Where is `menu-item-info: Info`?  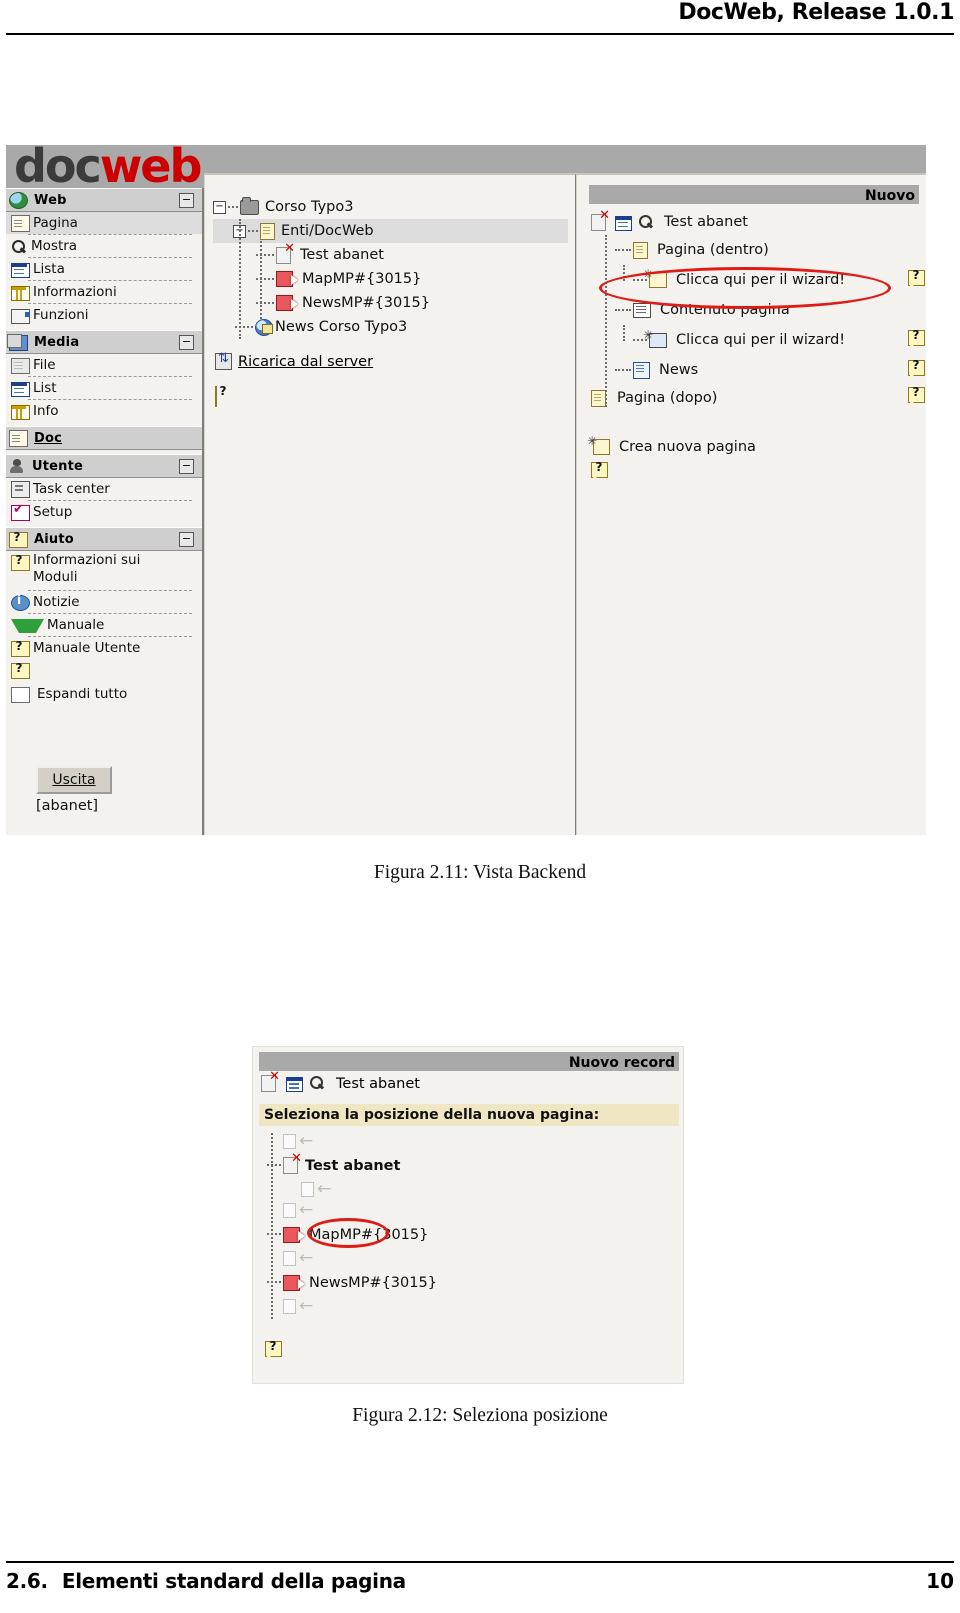 menu-item-info: Info is located at coordinates (104, 411).